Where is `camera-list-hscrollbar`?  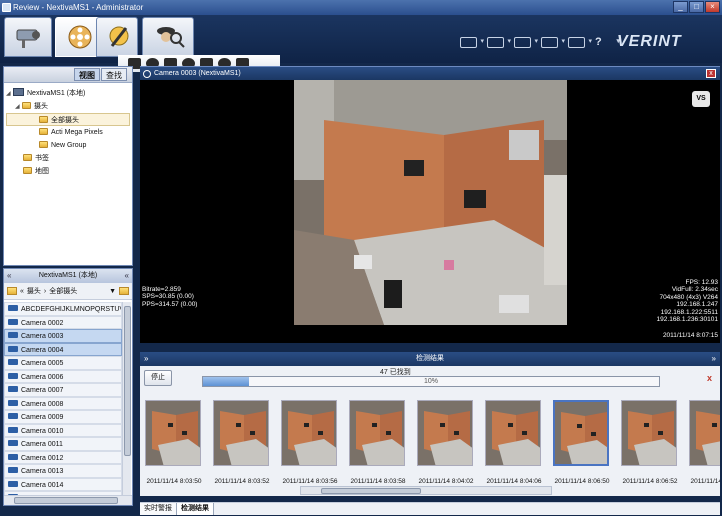
camera-list-hscrollbar is located at coordinates (68, 500).